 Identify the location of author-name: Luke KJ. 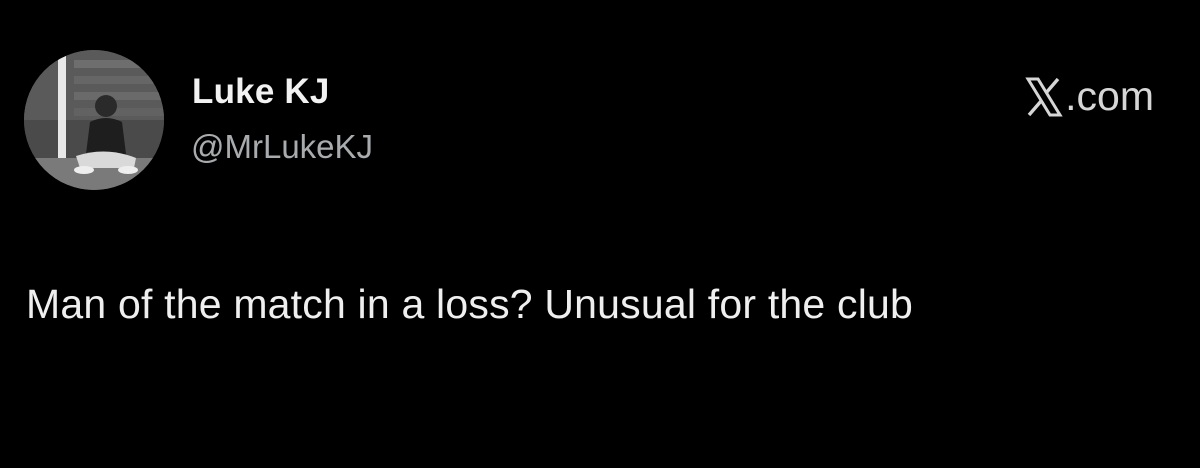
(261, 92).